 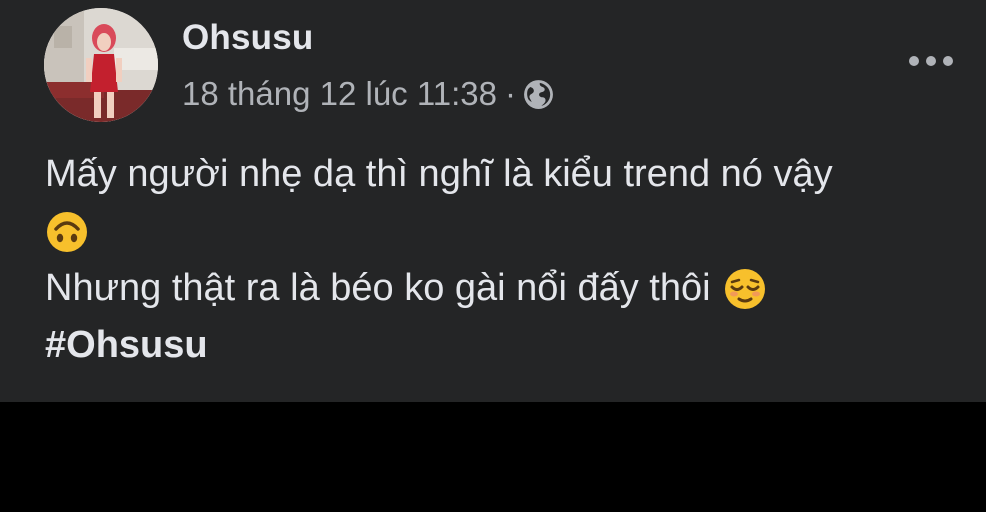 I want to click on post-text-line: Nhưng thật ra là béo ko gài nổi đấy thôi, so click(x=505, y=288).